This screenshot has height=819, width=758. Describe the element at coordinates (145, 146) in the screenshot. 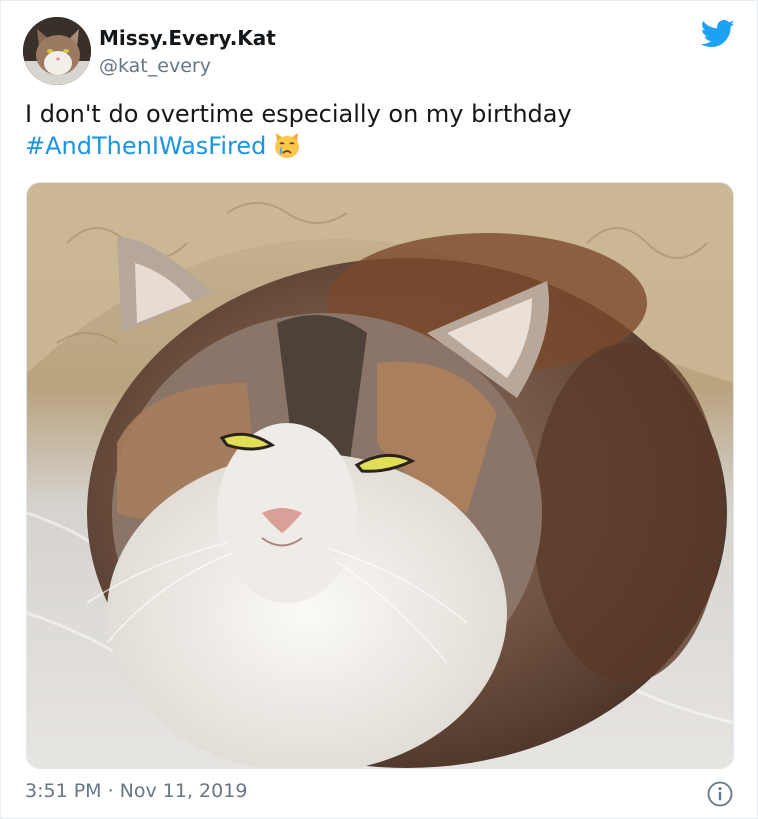

I see `hashtag-link: #AndThenIWasFired` at that location.